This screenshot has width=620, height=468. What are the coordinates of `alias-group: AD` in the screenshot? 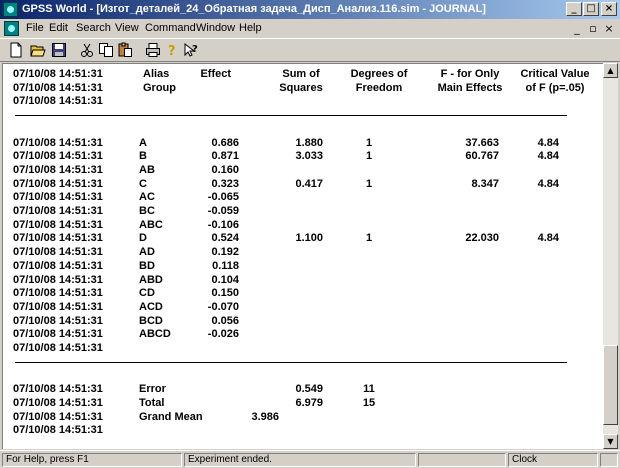 It's located at (147, 252).